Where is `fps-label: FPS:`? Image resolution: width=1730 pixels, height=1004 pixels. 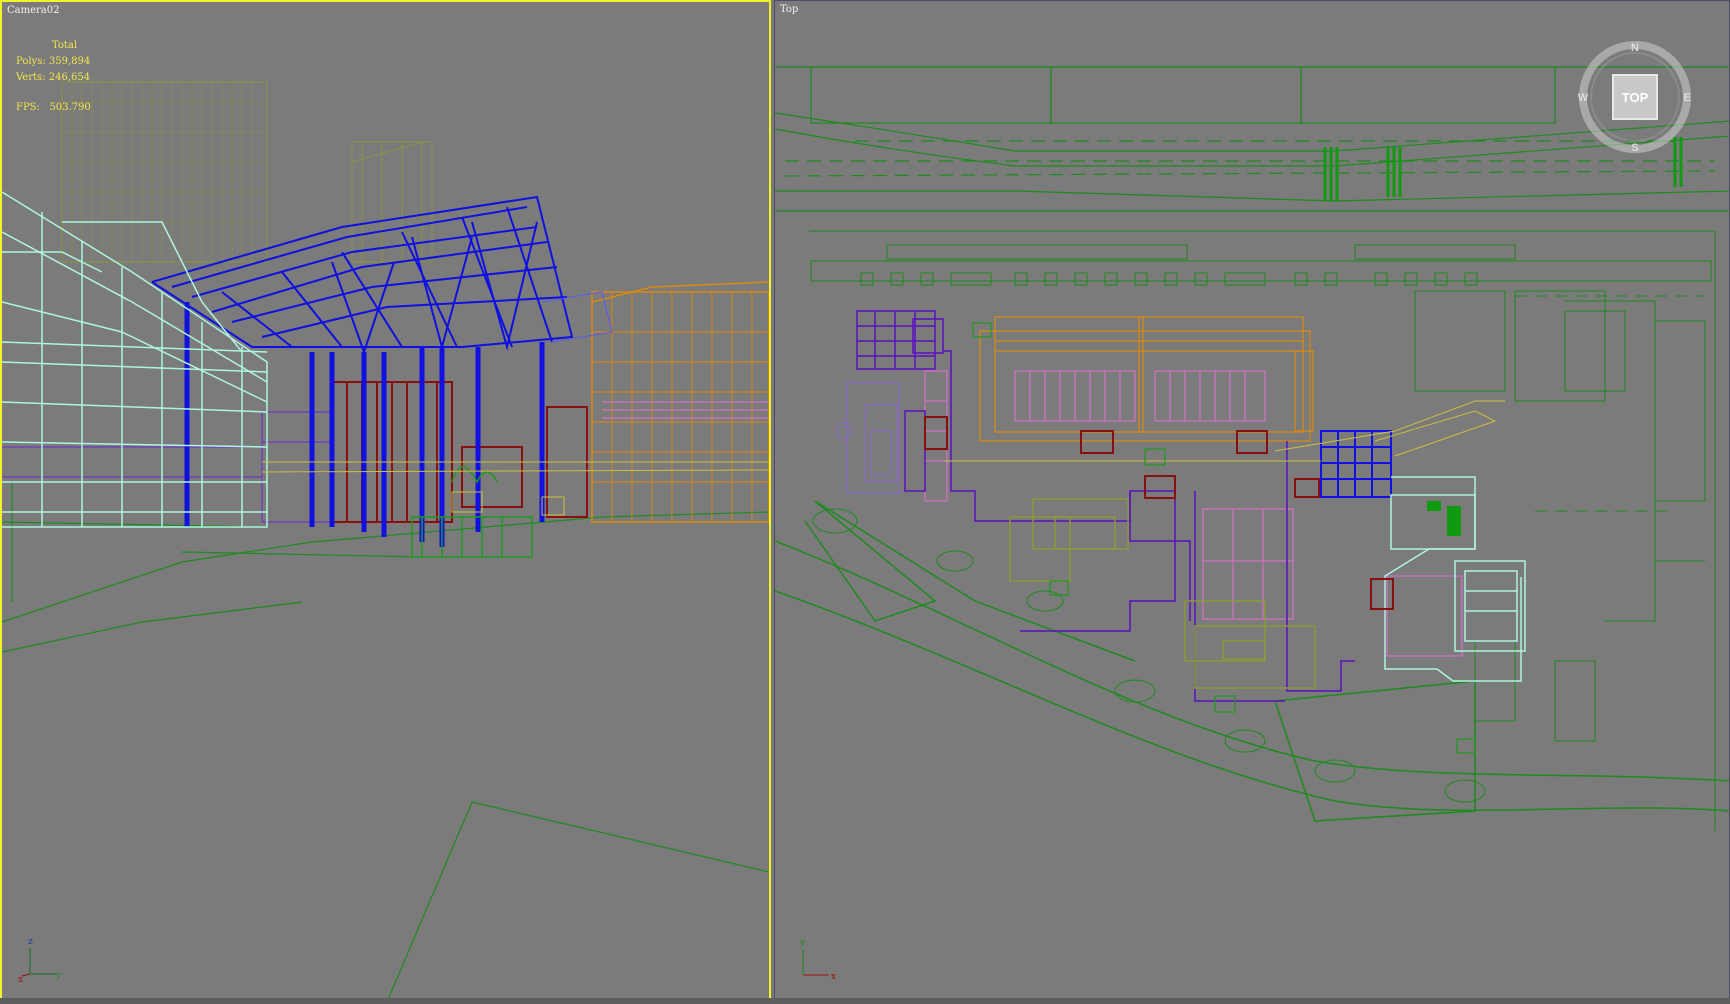 fps-label: FPS: is located at coordinates (28, 107).